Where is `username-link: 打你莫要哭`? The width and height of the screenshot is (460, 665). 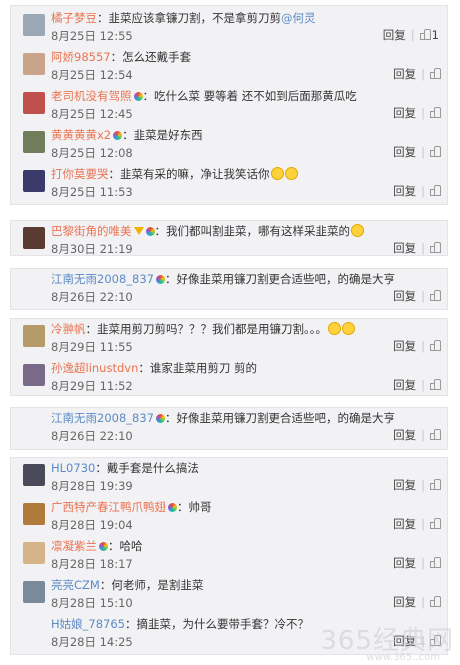 username-link: 打你莫要哭 is located at coordinates (80, 174).